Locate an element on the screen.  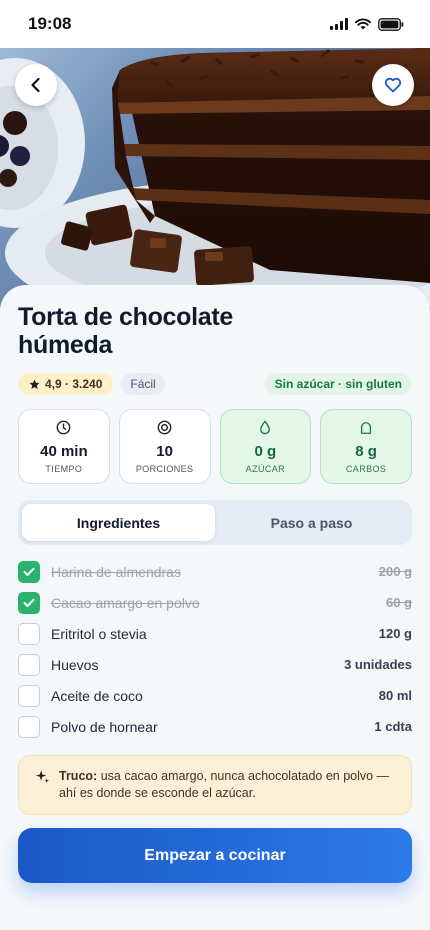
stat-value: 0 g is located at coordinates (265, 451).